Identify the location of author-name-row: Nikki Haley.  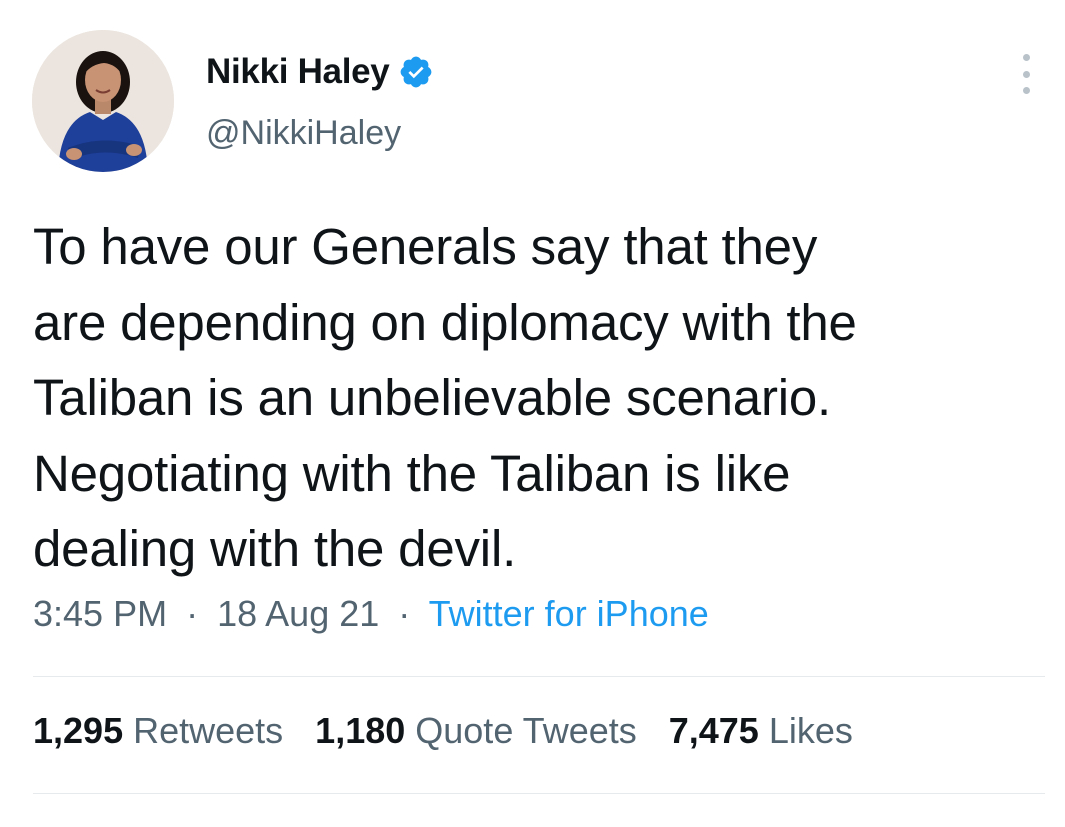
(320, 72).